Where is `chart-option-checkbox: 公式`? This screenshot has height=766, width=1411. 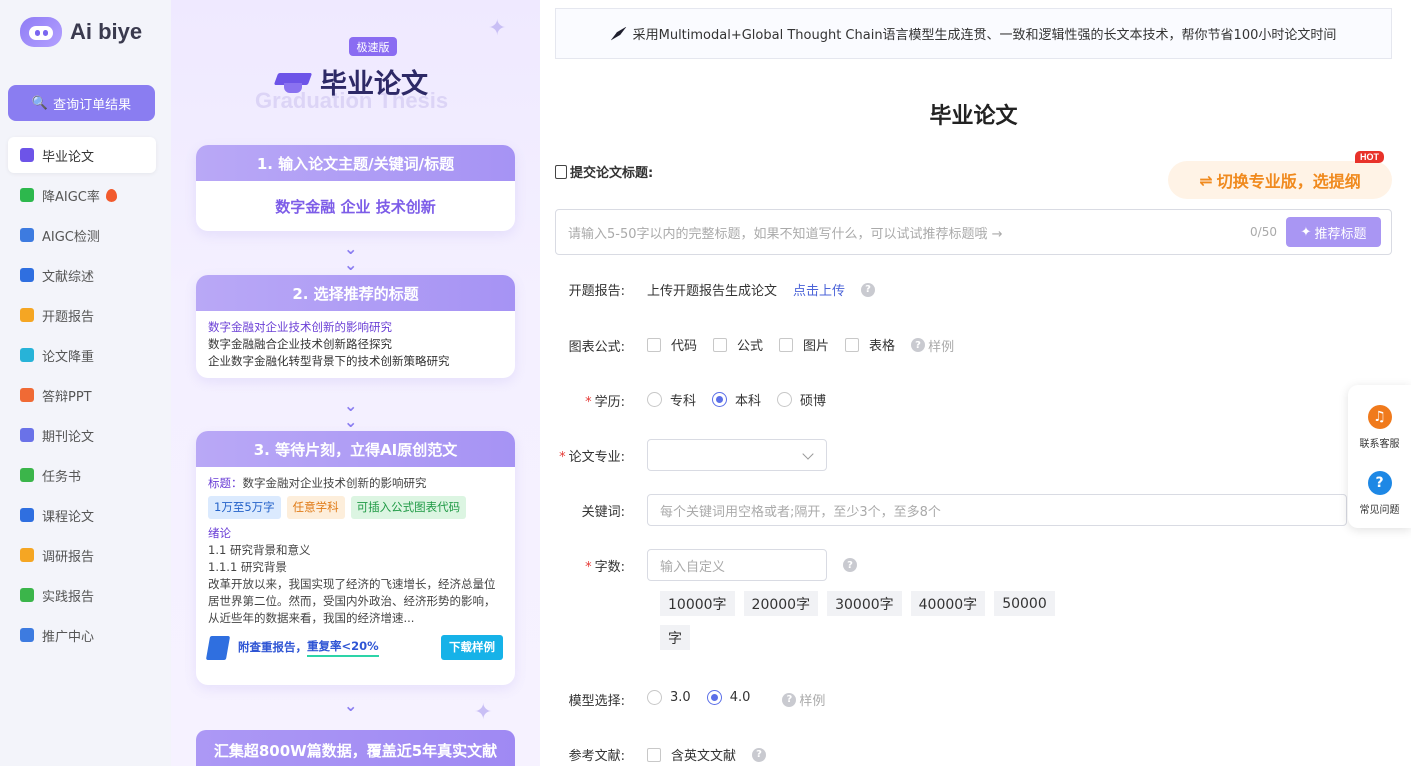 chart-option-checkbox: 公式 is located at coordinates (738, 344).